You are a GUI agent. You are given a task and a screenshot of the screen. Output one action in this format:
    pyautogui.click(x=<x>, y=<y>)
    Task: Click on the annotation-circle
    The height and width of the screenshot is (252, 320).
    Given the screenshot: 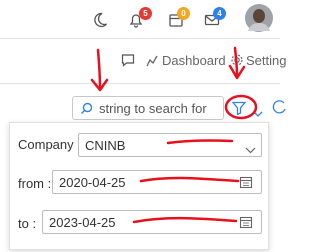 What is the action you would take?
    pyautogui.click(x=241, y=107)
    